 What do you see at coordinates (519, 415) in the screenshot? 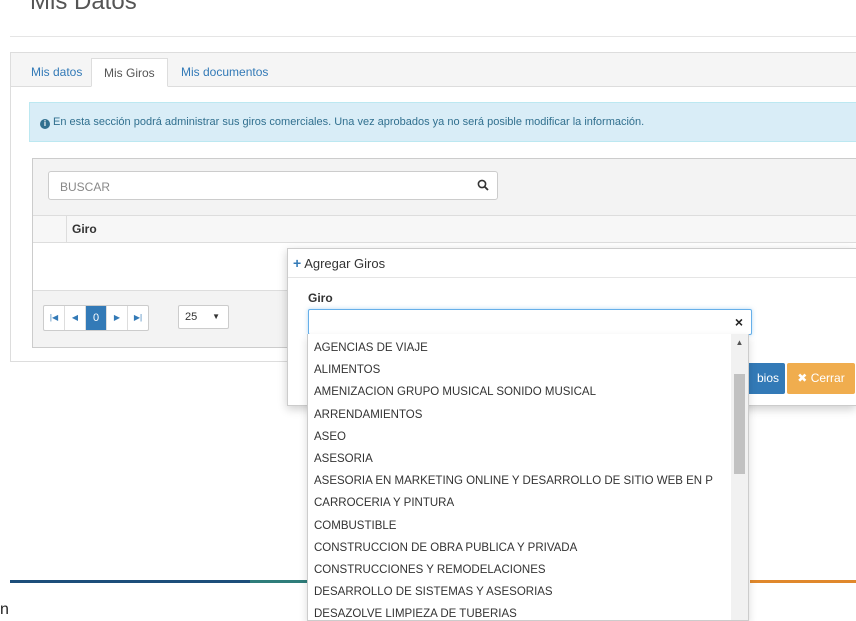
I see `dropdown-option: ARRENDAMIENTOS` at bounding box center [519, 415].